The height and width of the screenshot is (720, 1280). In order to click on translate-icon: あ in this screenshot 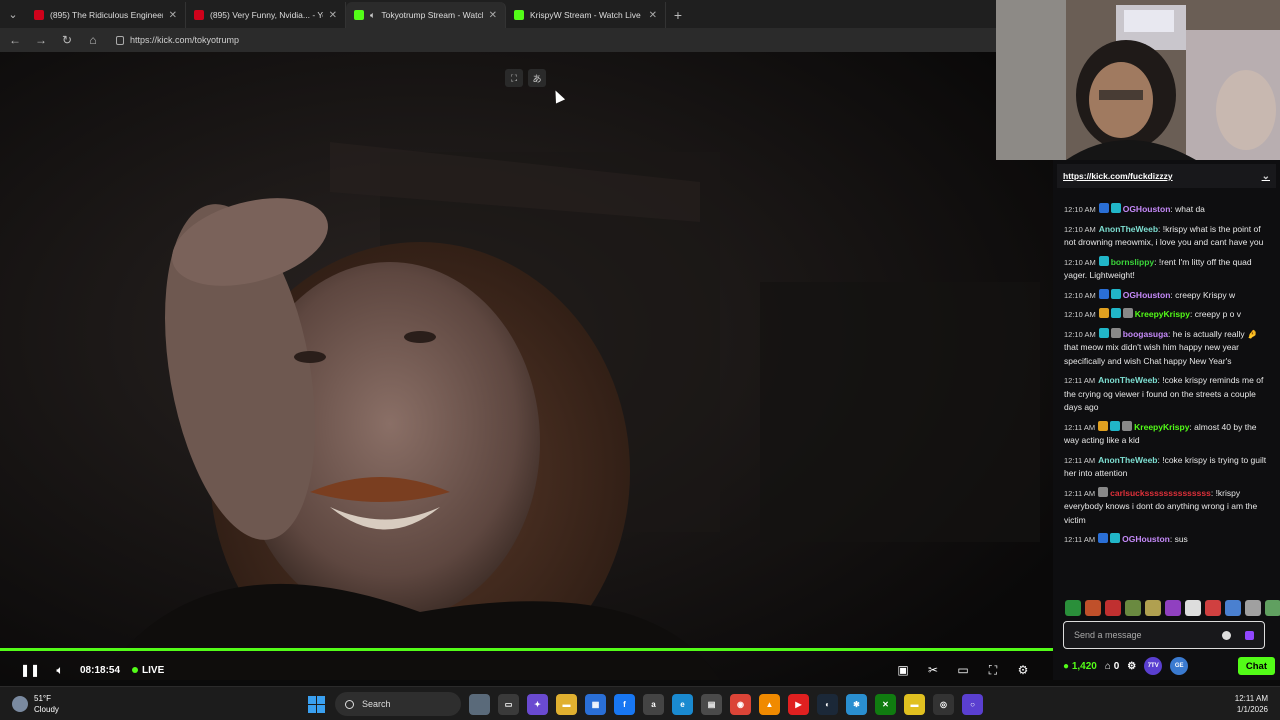, I will do `click(537, 78)`.